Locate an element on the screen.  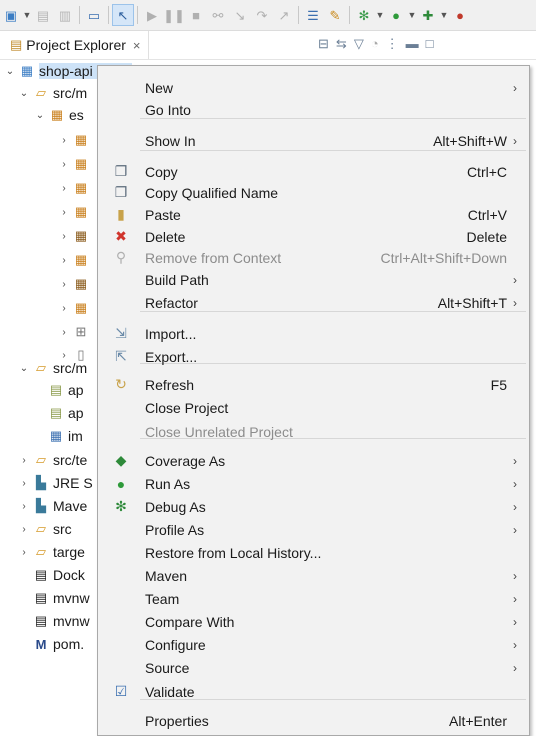
tree-item-src-main-java: ⌄ ▱ src/m is located at coordinates (52, 93).